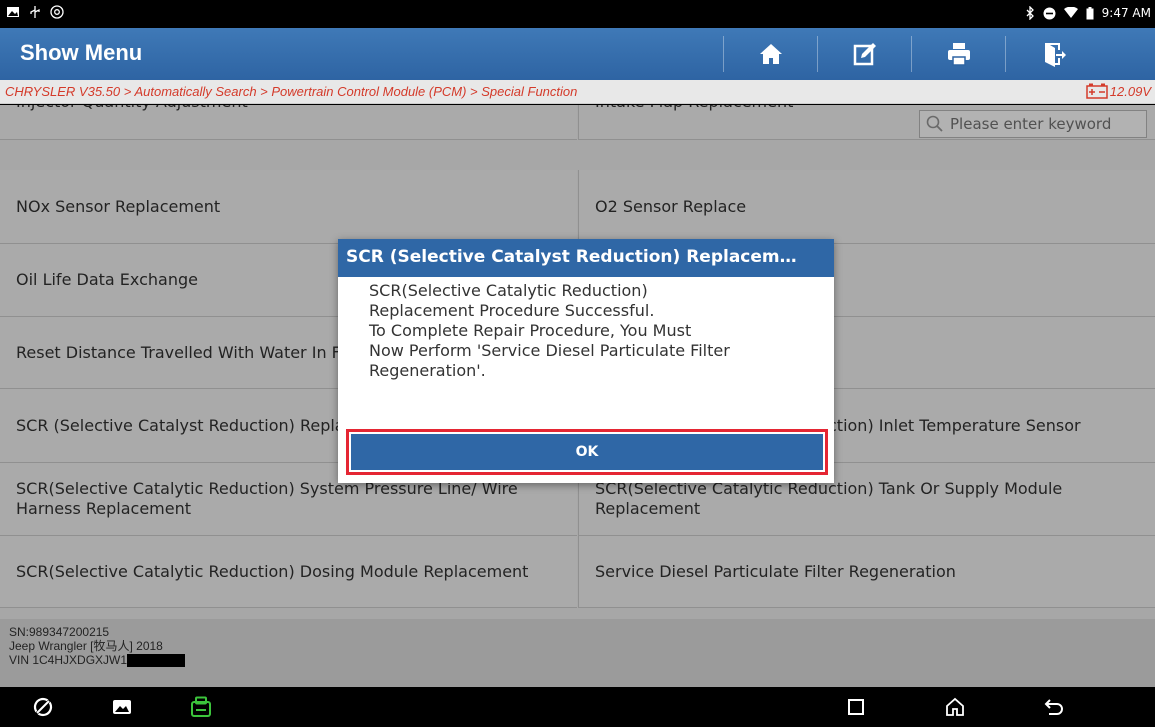 This screenshot has width=1155, height=727. Describe the element at coordinates (577, 54) in the screenshot. I see `app-header: Show Menu` at that location.